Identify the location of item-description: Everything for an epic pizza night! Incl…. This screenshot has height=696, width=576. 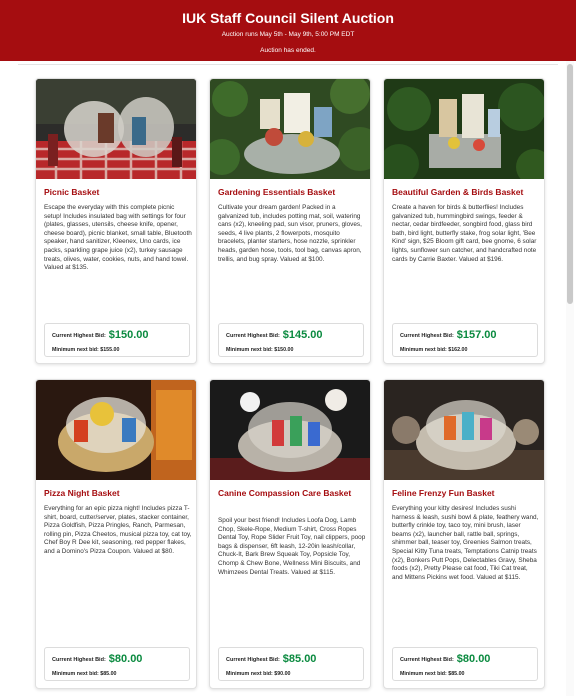
(118, 530).